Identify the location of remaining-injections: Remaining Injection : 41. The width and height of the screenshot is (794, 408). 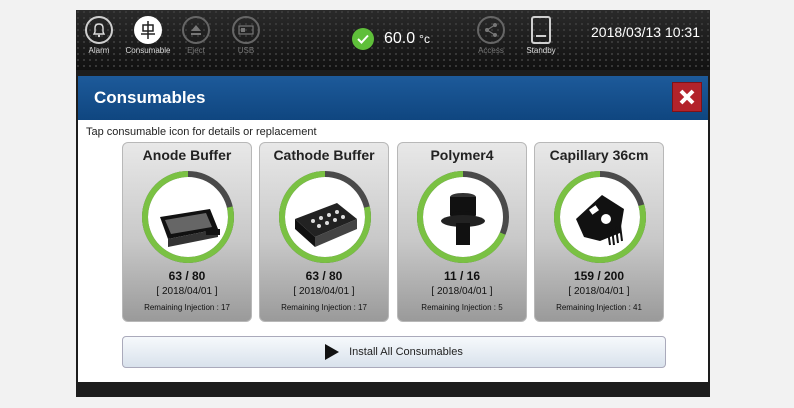
(599, 307).